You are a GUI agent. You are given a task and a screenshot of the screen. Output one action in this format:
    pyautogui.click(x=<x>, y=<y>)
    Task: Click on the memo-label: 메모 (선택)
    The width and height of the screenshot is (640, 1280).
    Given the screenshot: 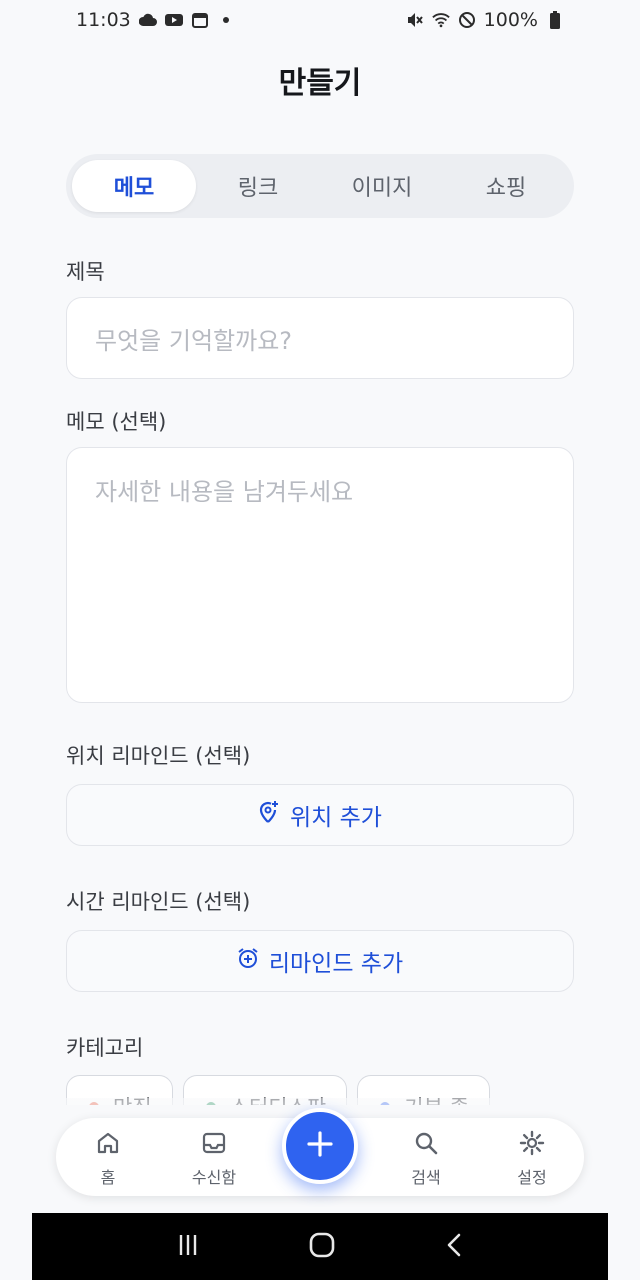 What is the action you would take?
    pyautogui.click(x=116, y=422)
    